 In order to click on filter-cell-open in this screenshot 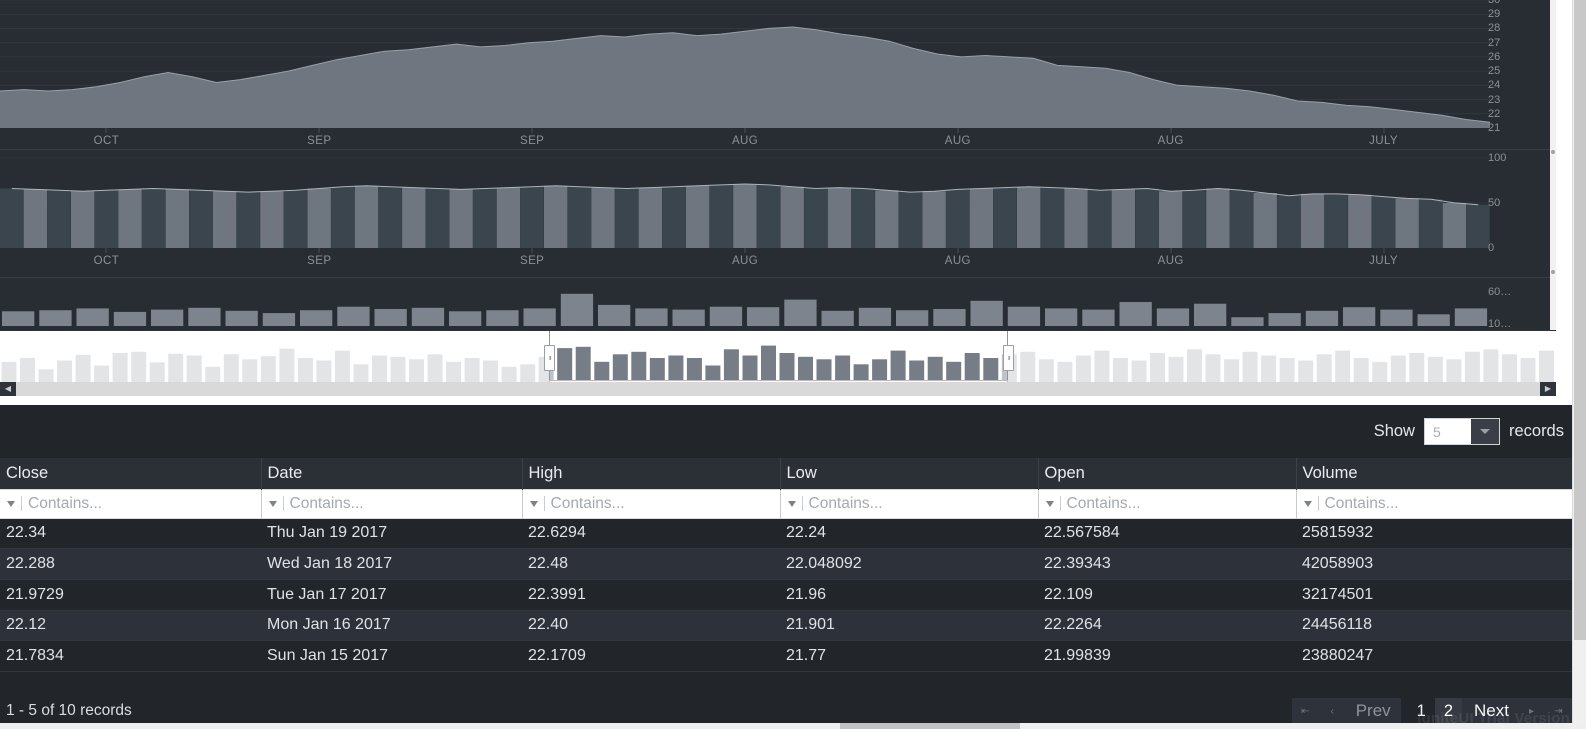, I will do `click(1167, 503)`.